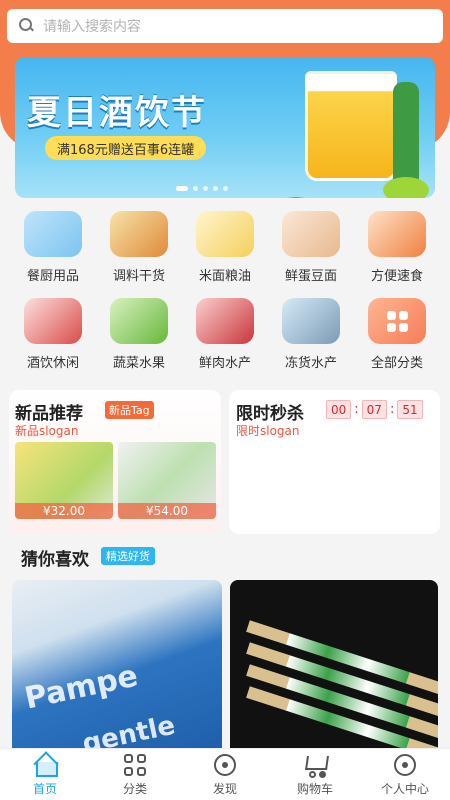 This screenshot has width=450, height=800. I want to click on countdown-seconds: 51, so click(410, 409).